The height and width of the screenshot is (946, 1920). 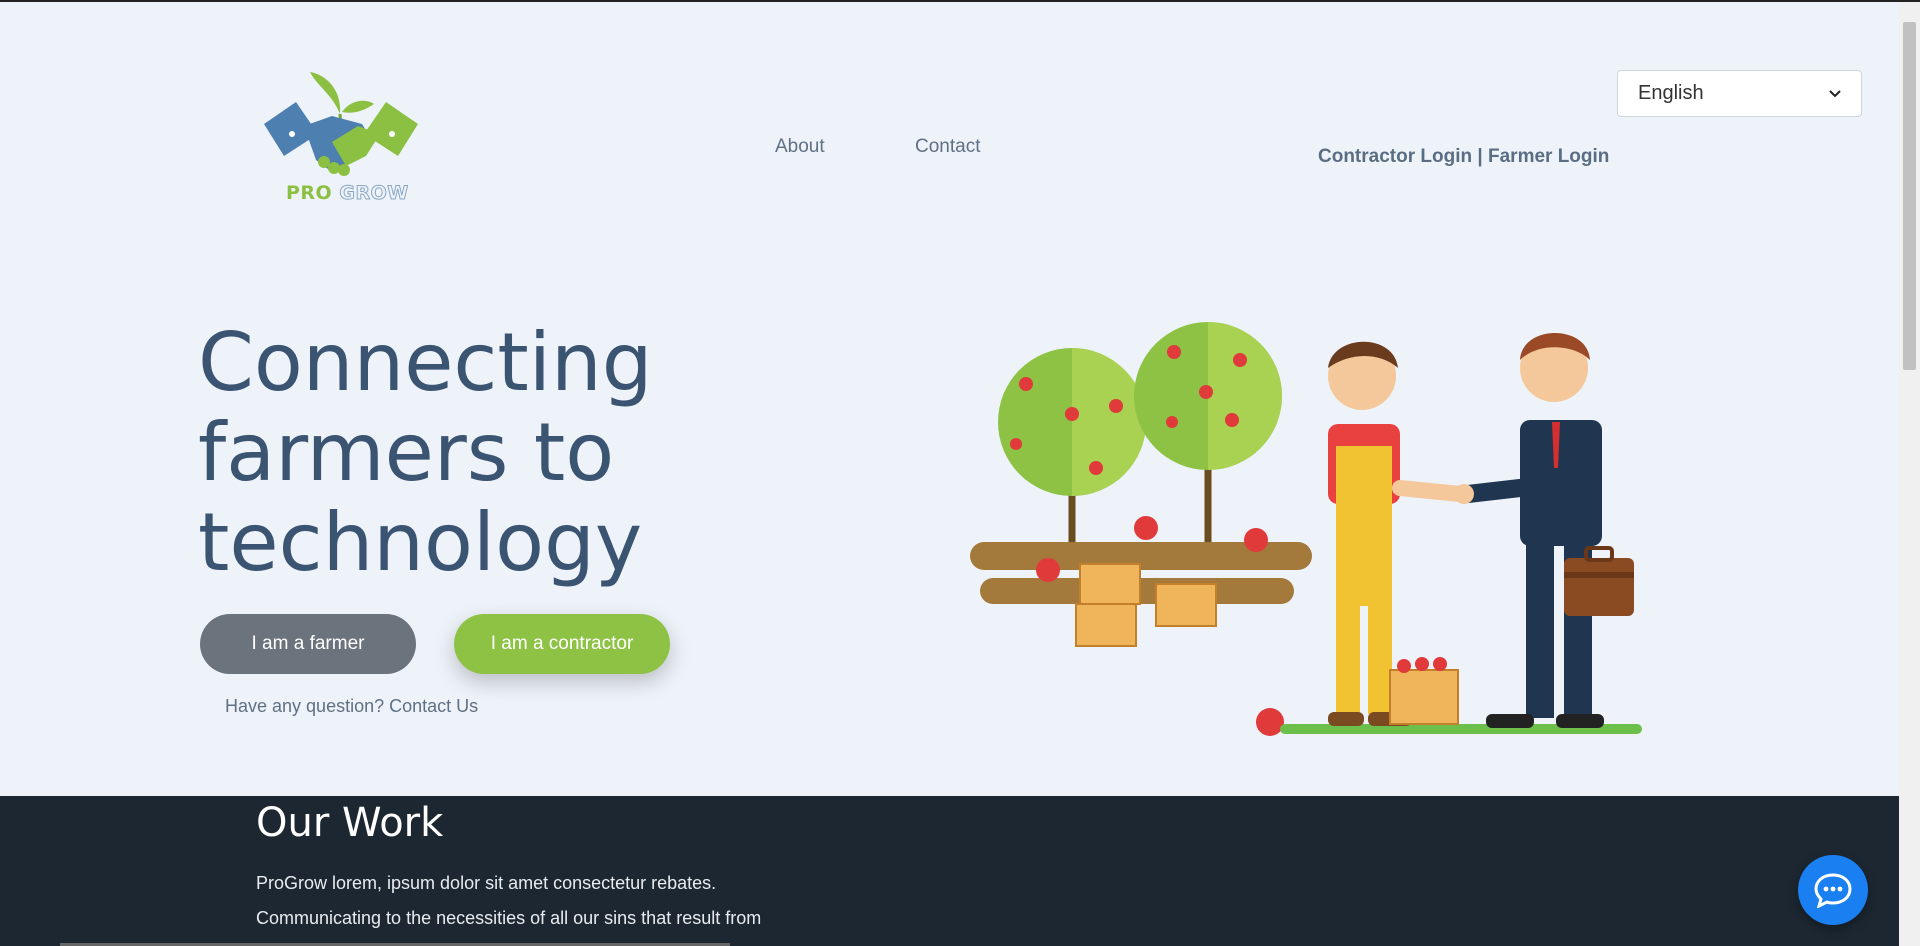 What do you see at coordinates (1909, 474) in the screenshot?
I see `vertical-scrollbar` at bounding box center [1909, 474].